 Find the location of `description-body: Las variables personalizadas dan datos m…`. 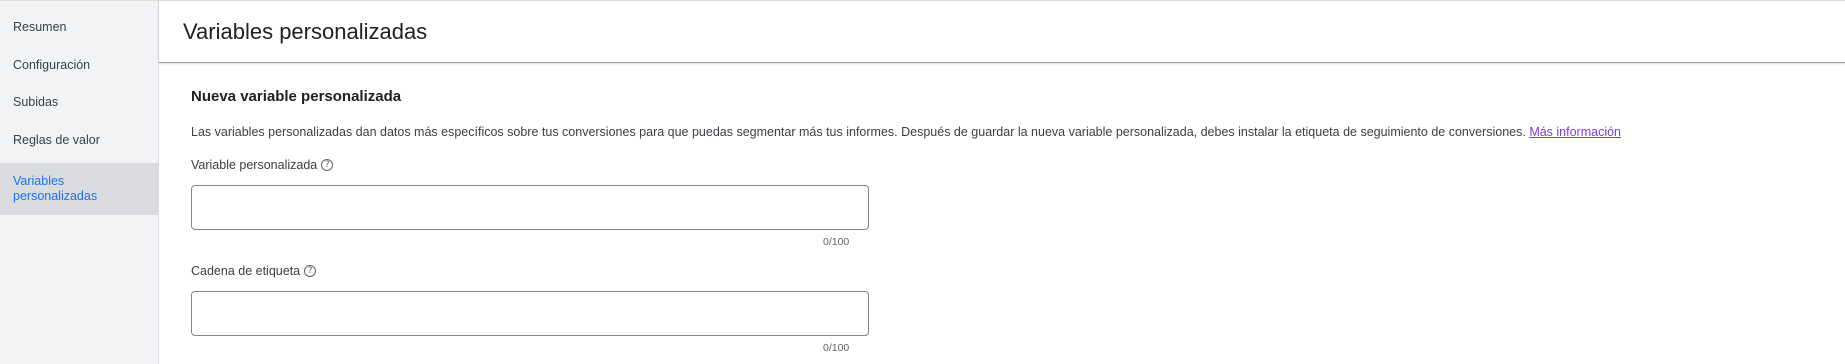

description-body: Las variables personalizadas dan datos m… is located at coordinates (858, 132).